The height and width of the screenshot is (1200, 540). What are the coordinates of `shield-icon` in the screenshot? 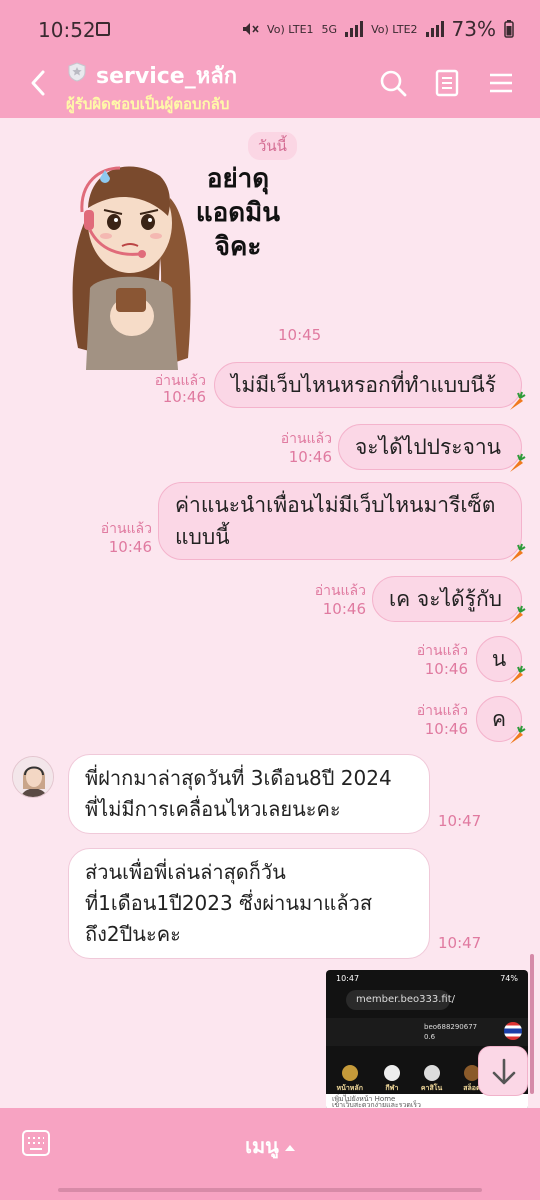 It's located at (77, 72).